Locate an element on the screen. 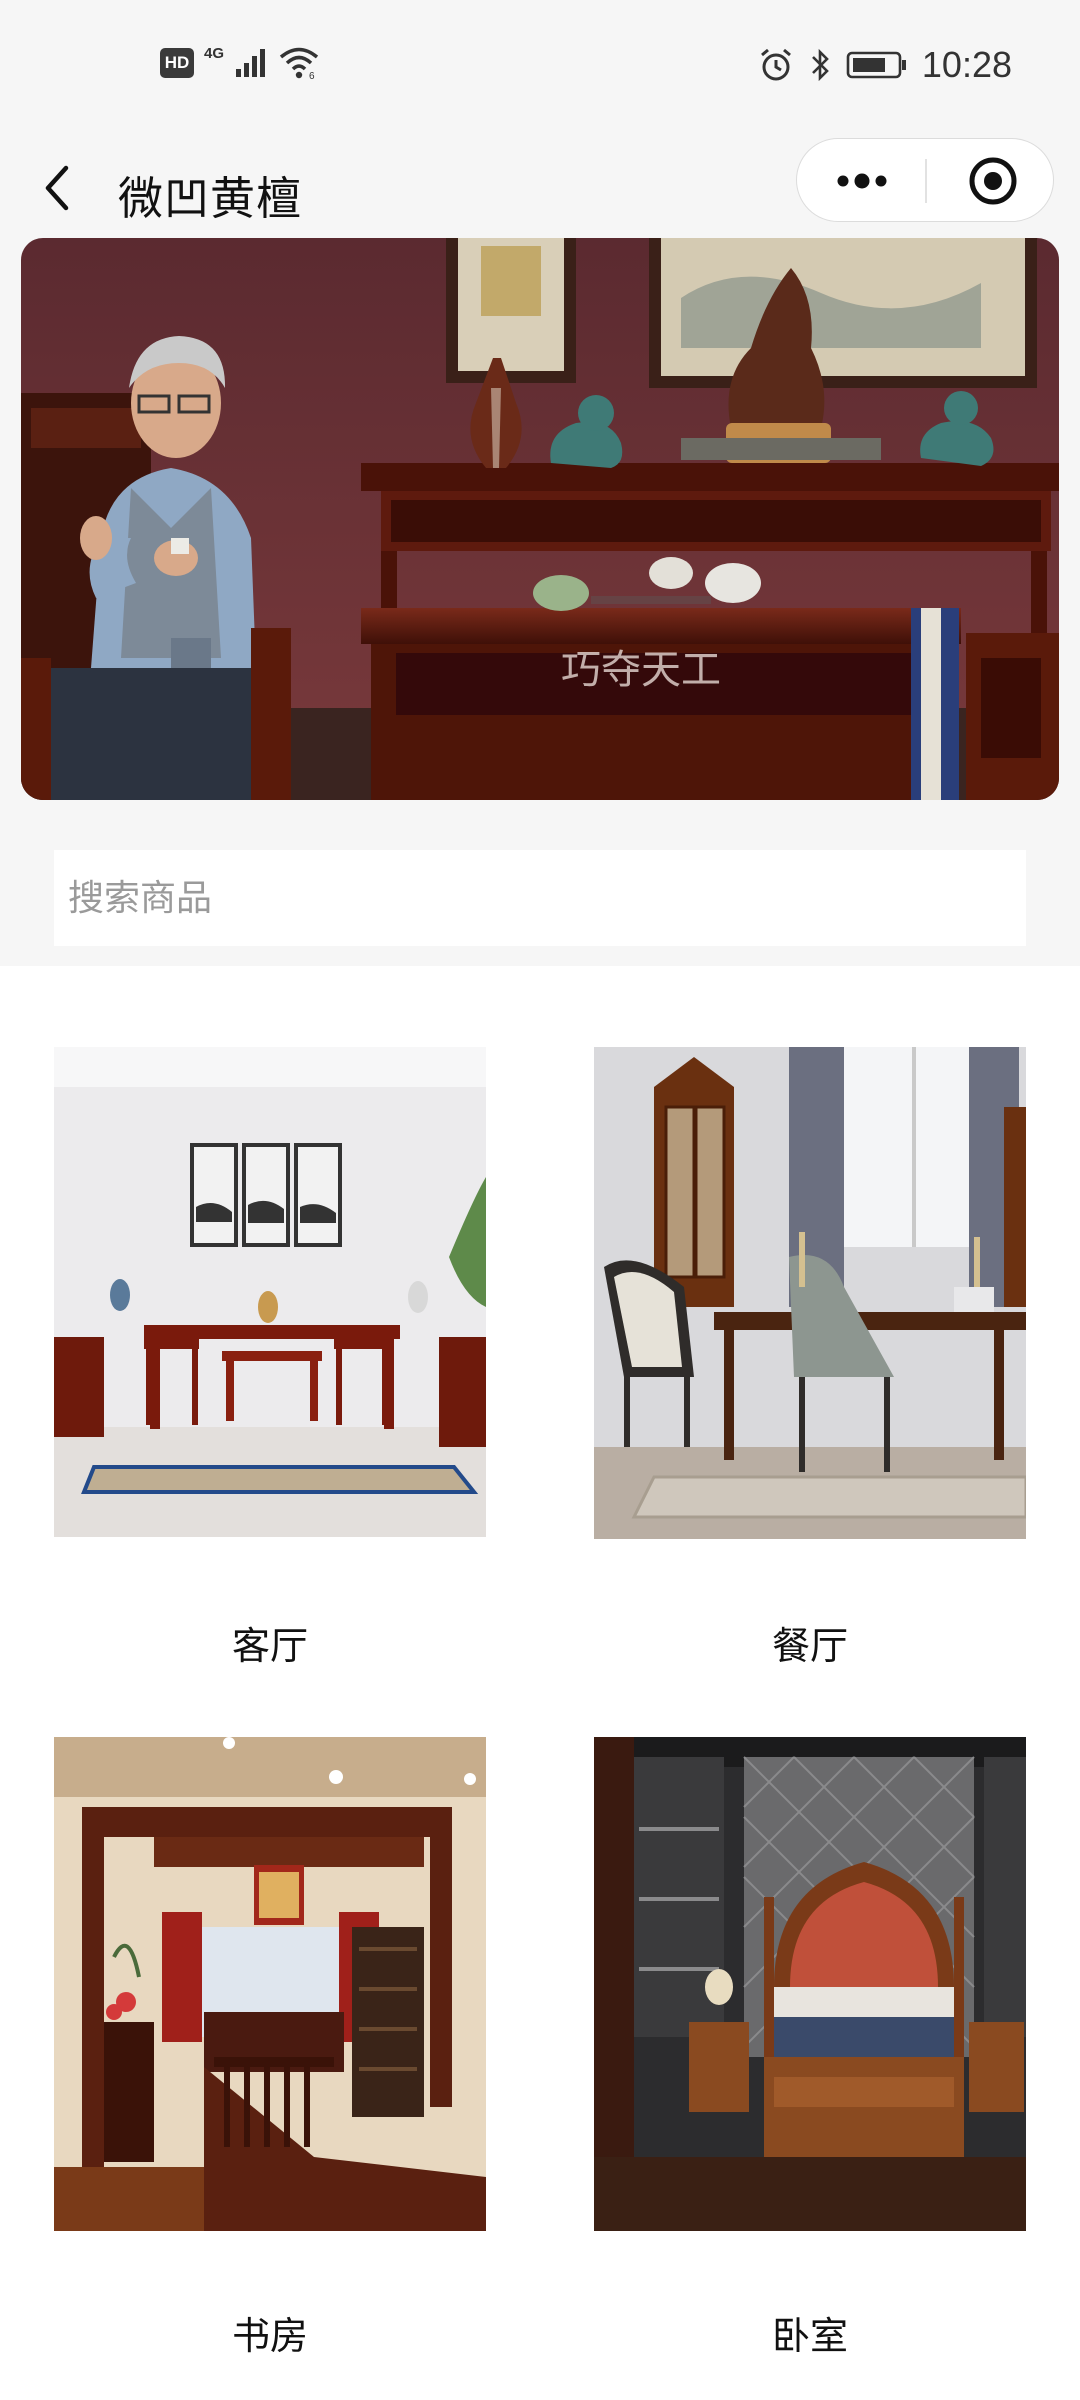 Image resolution: width=1080 pixels, height=2400 pixels. bluetooth-icon is located at coordinates (820, 65).